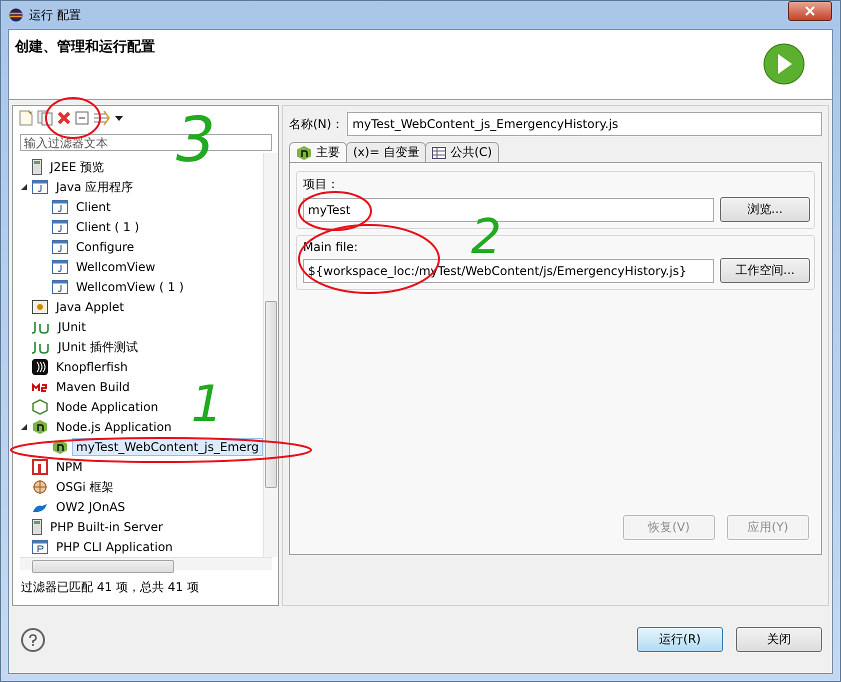  I want to click on group-label: 项目：, so click(321, 184).